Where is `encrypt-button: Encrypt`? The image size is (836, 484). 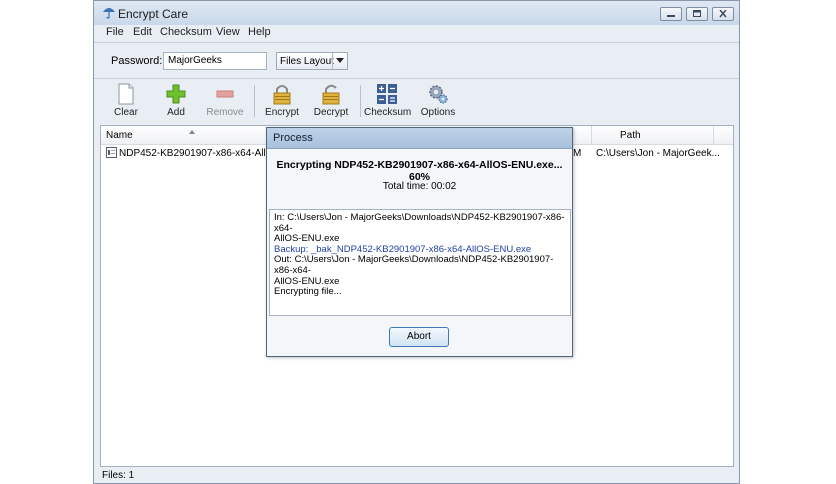
encrypt-button: Encrypt is located at coordinates (282, 102).